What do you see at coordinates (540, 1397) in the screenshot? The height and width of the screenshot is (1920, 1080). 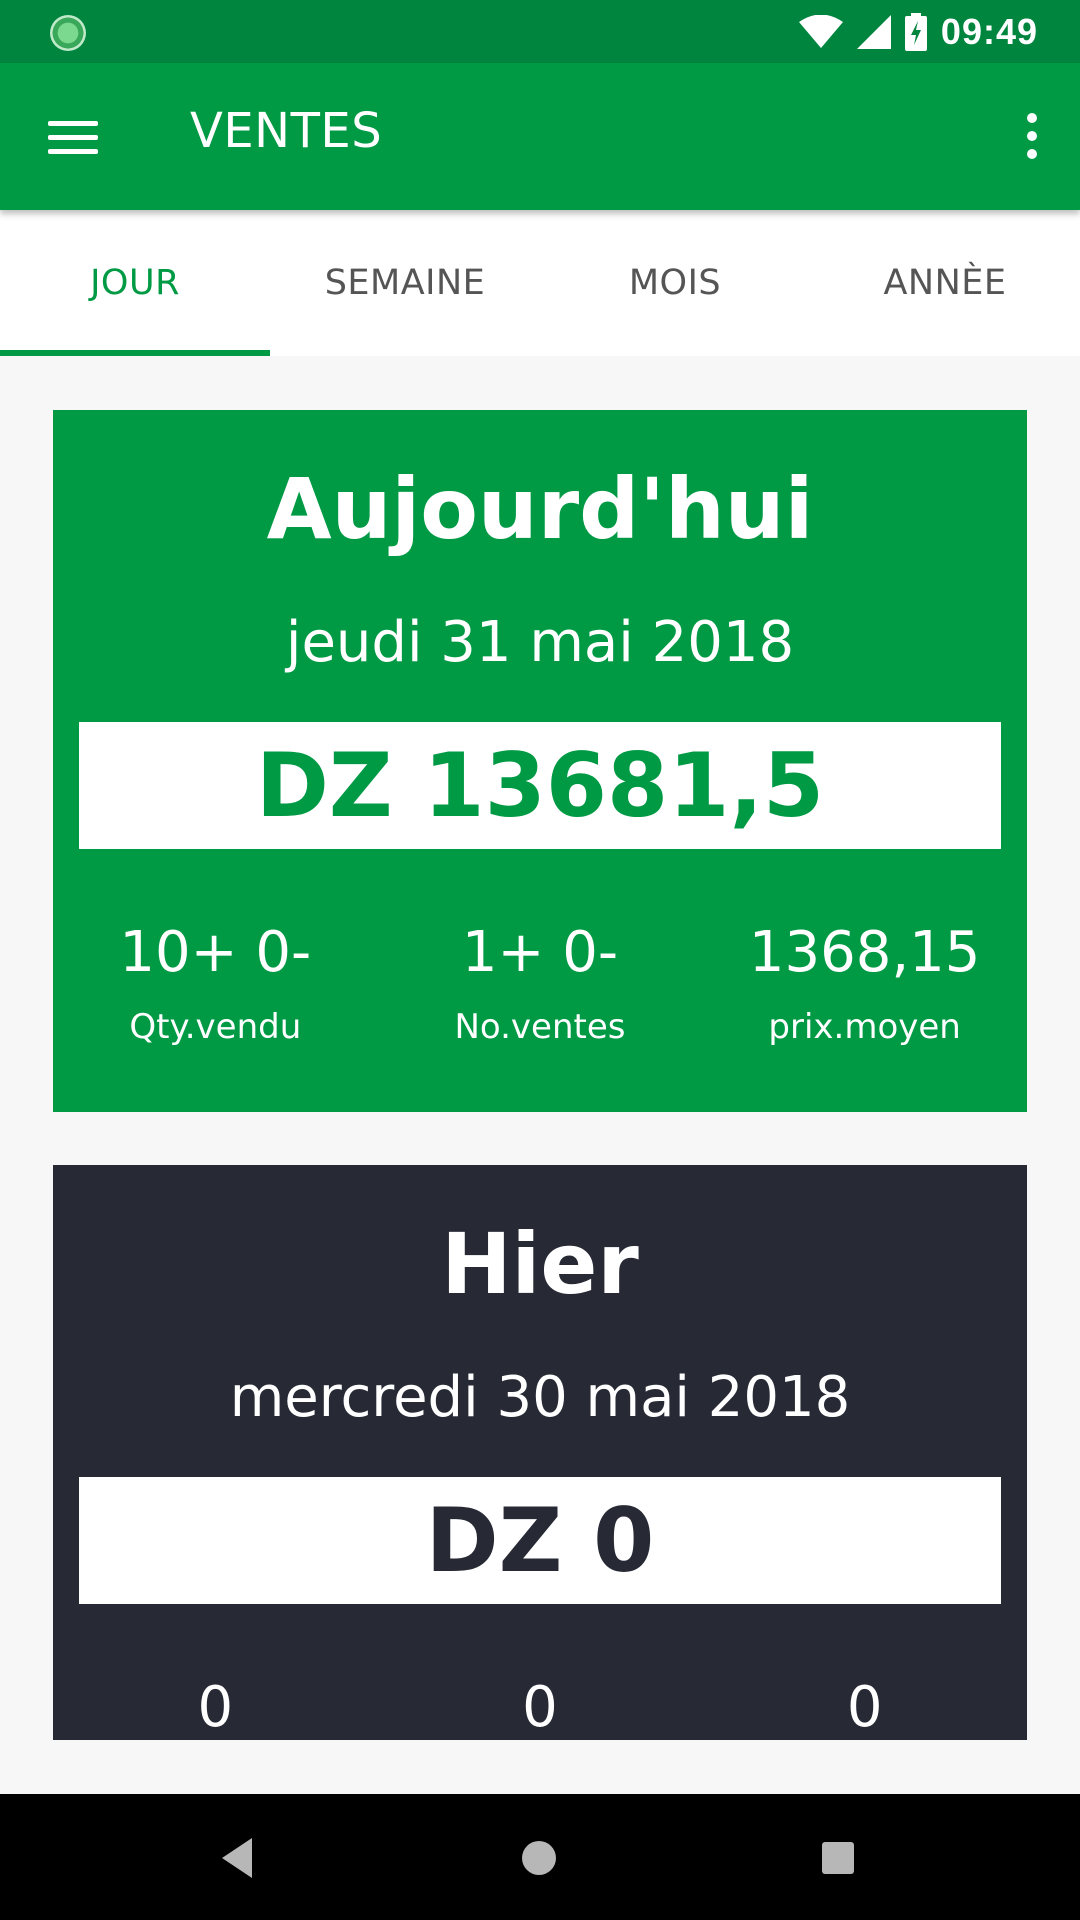 I see `yesterday-date: mercredi 30 mai 2018` at bounding box center [540, 1397].